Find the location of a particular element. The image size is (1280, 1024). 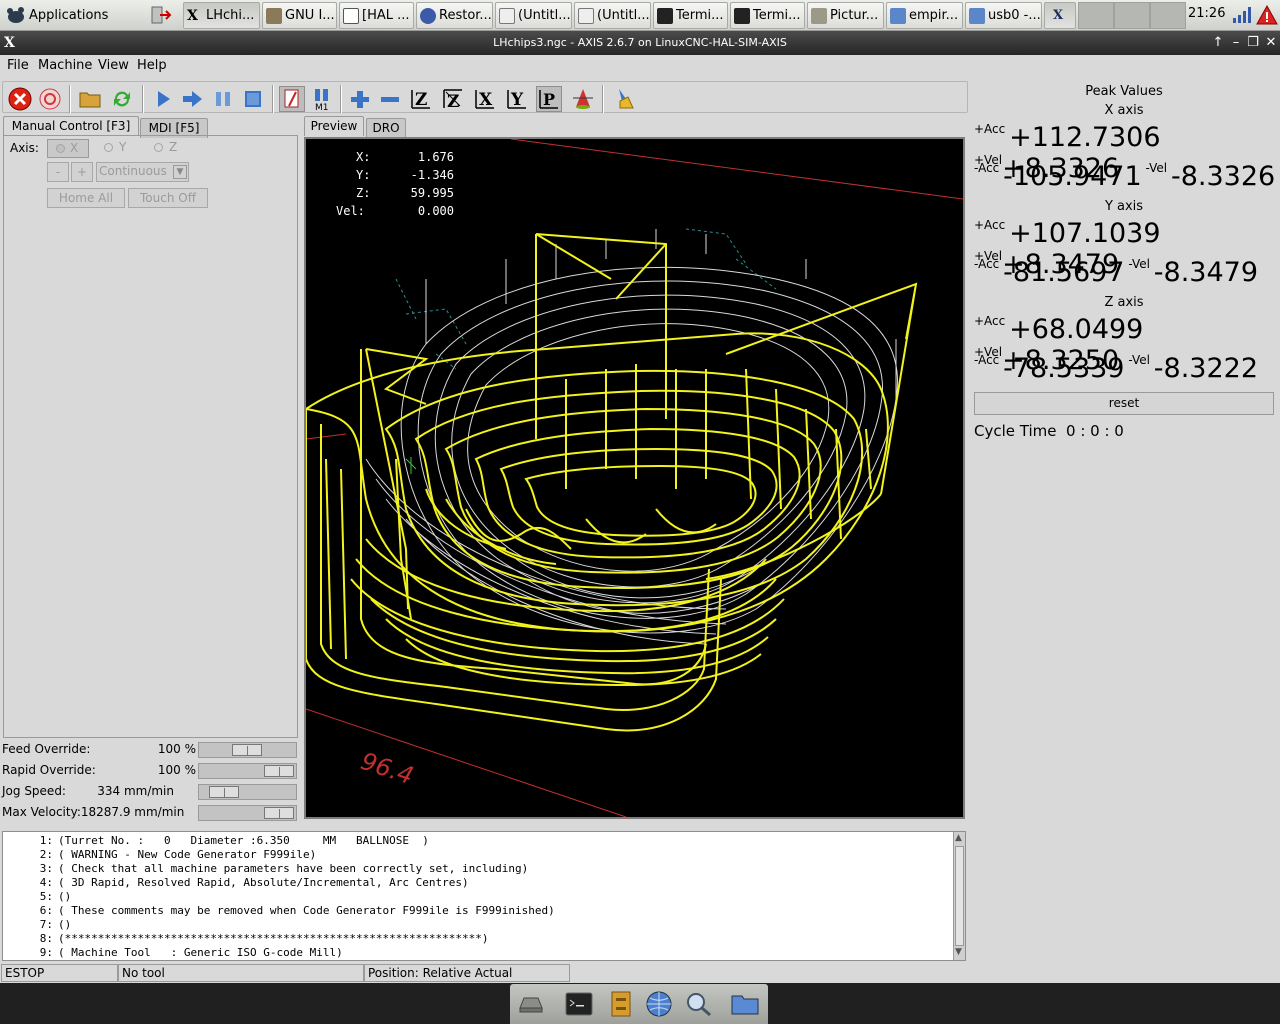

axis-label: Axis: is located at coordinates (24, 148).